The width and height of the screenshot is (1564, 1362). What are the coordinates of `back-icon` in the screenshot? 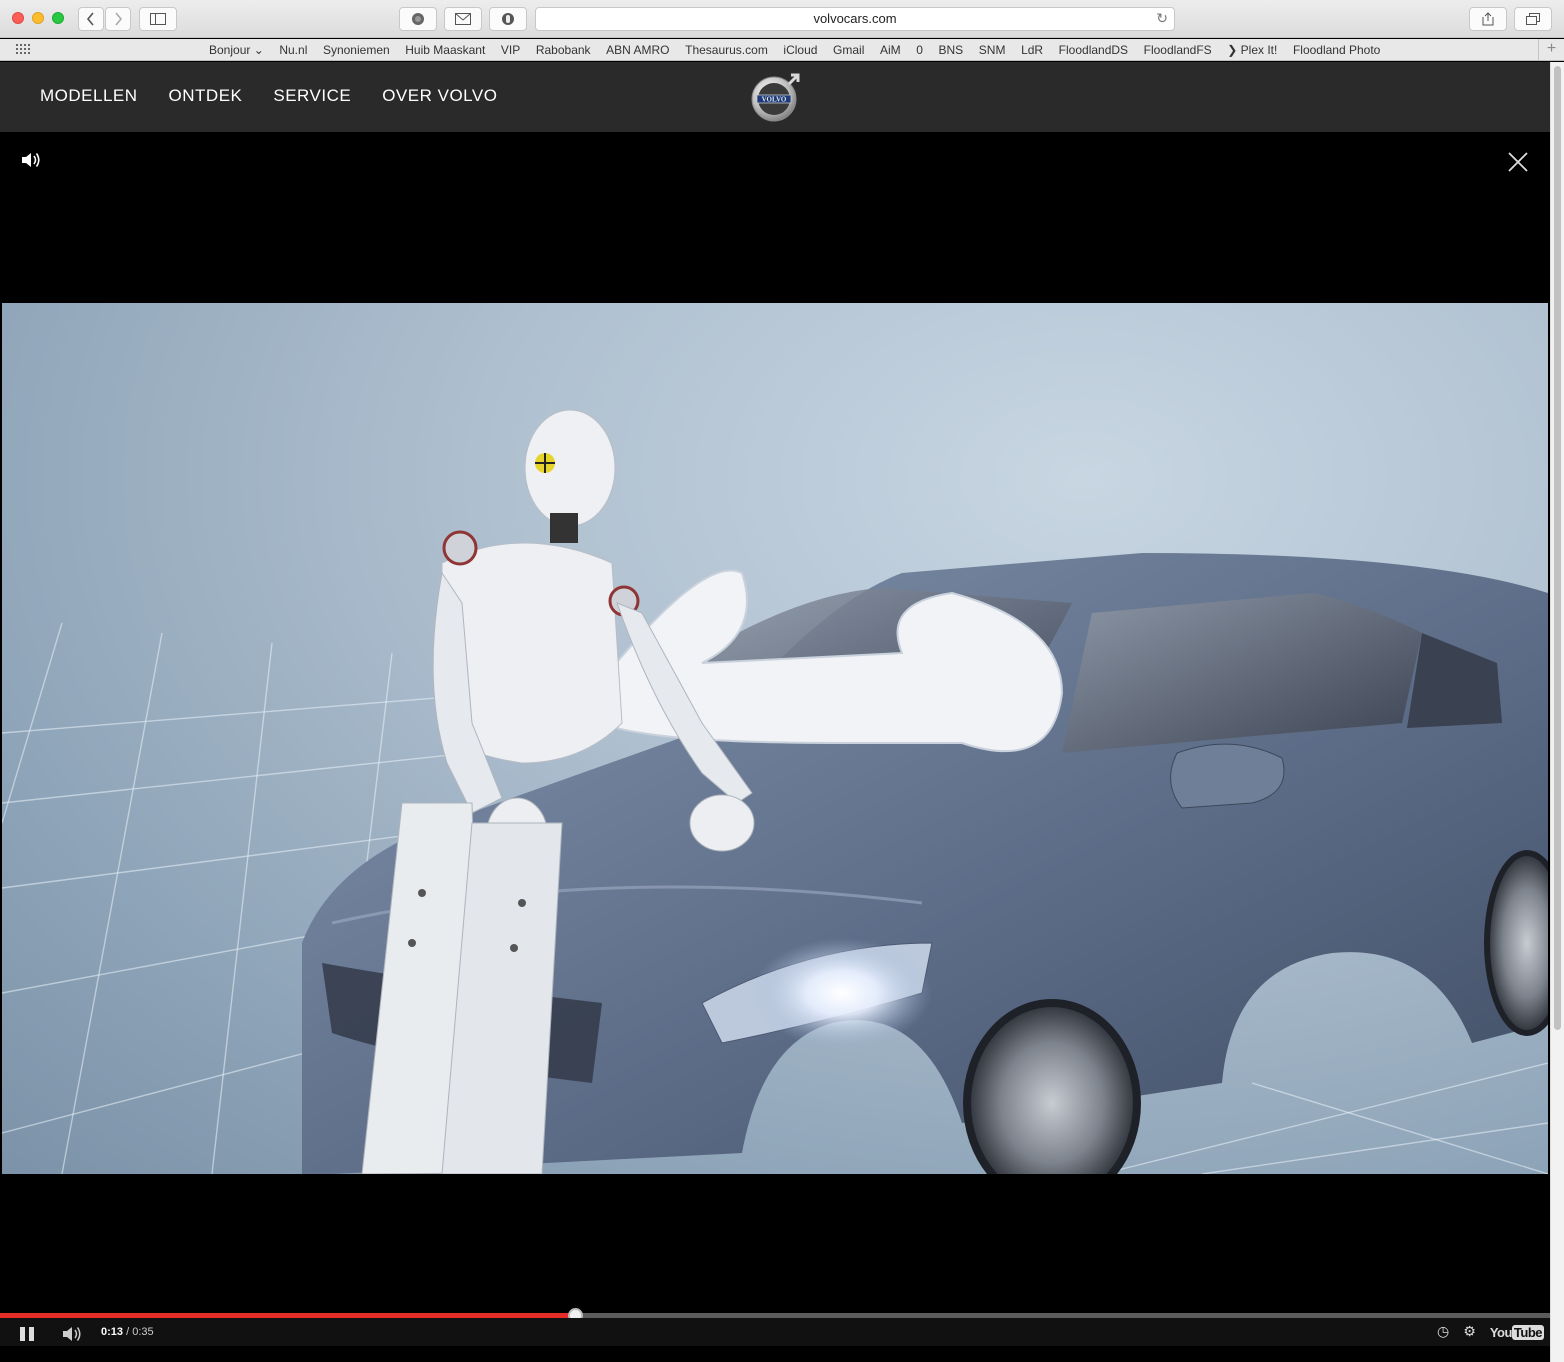 It's located at (90, 19).